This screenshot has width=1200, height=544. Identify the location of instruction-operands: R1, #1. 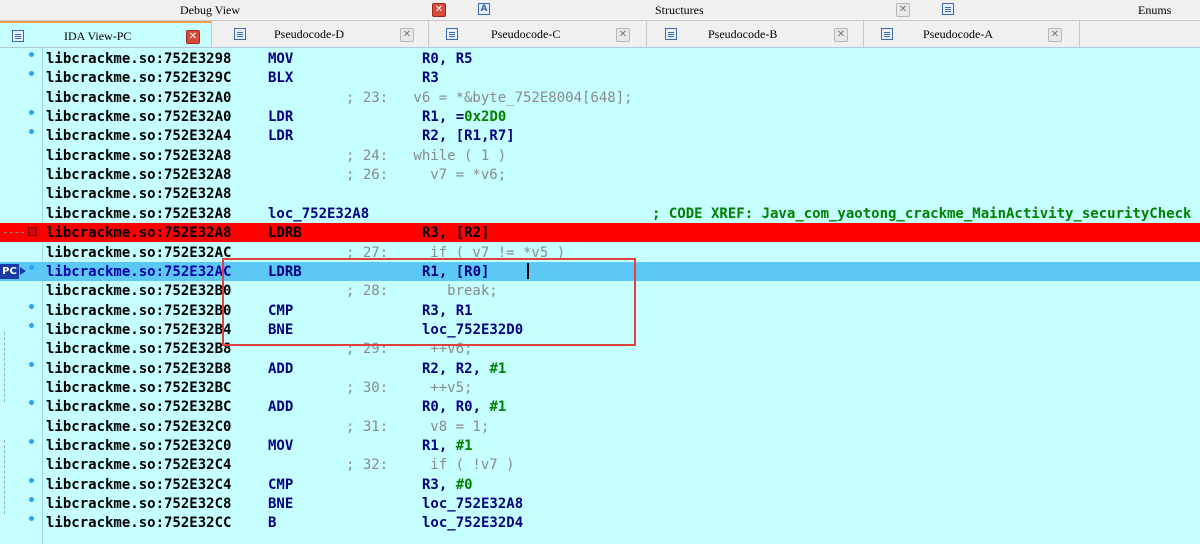
(447, 446).